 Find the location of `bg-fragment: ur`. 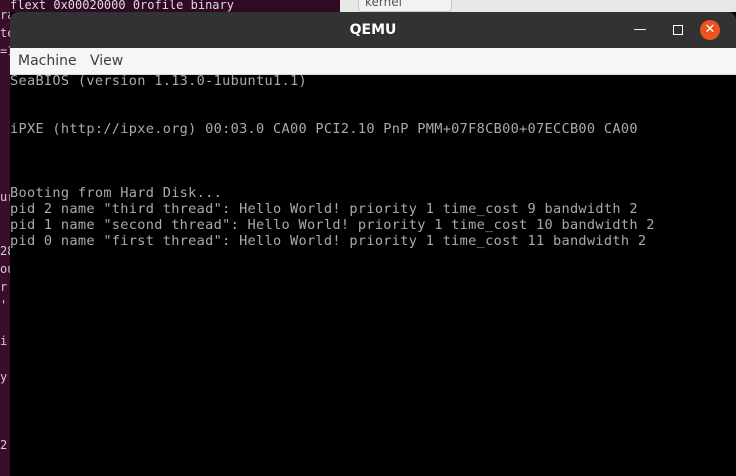

bg-fragment: ur is located at coordinates (5, 197).